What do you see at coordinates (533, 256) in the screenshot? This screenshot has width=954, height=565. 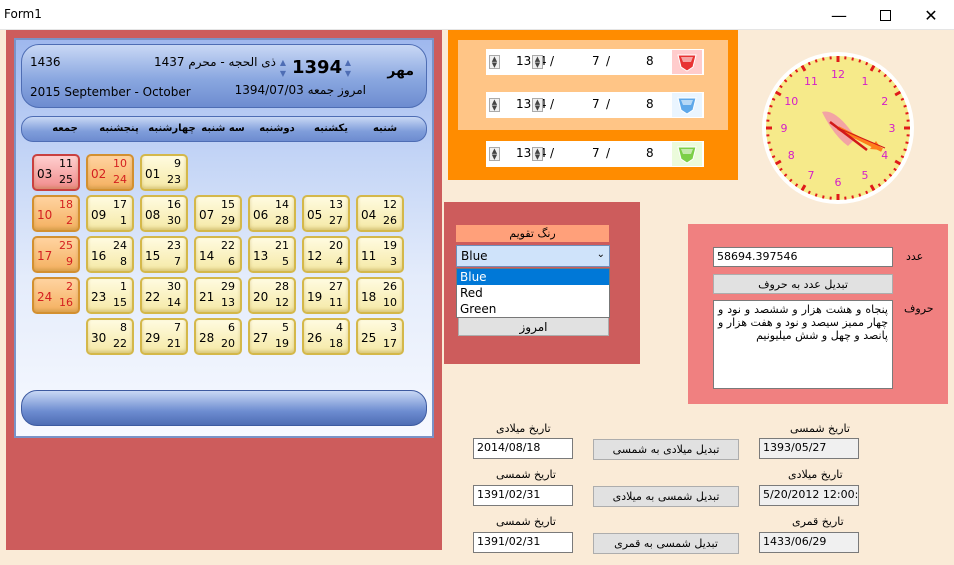 I see `color-combobox: Blue ⌄` at bounding box center [533, 256].